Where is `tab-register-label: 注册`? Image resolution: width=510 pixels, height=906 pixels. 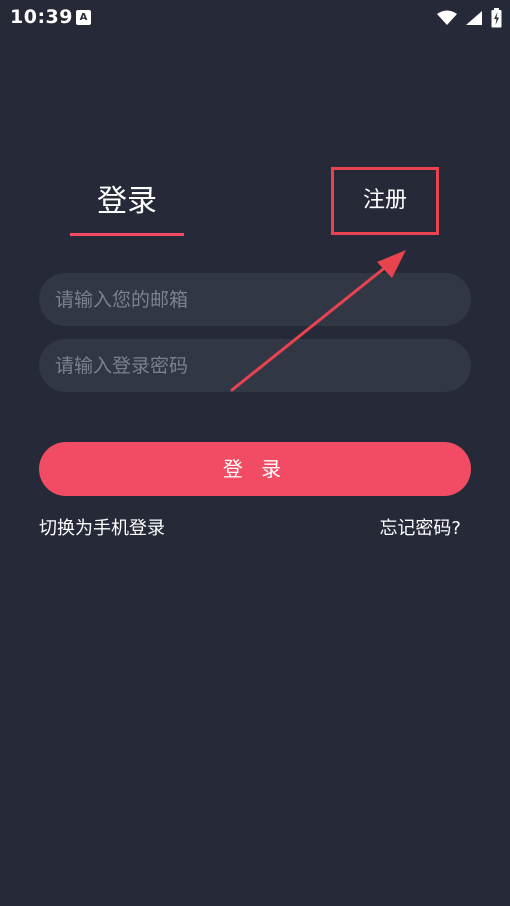
tab-register-label: 注册 is located at coordinates (384, 200).